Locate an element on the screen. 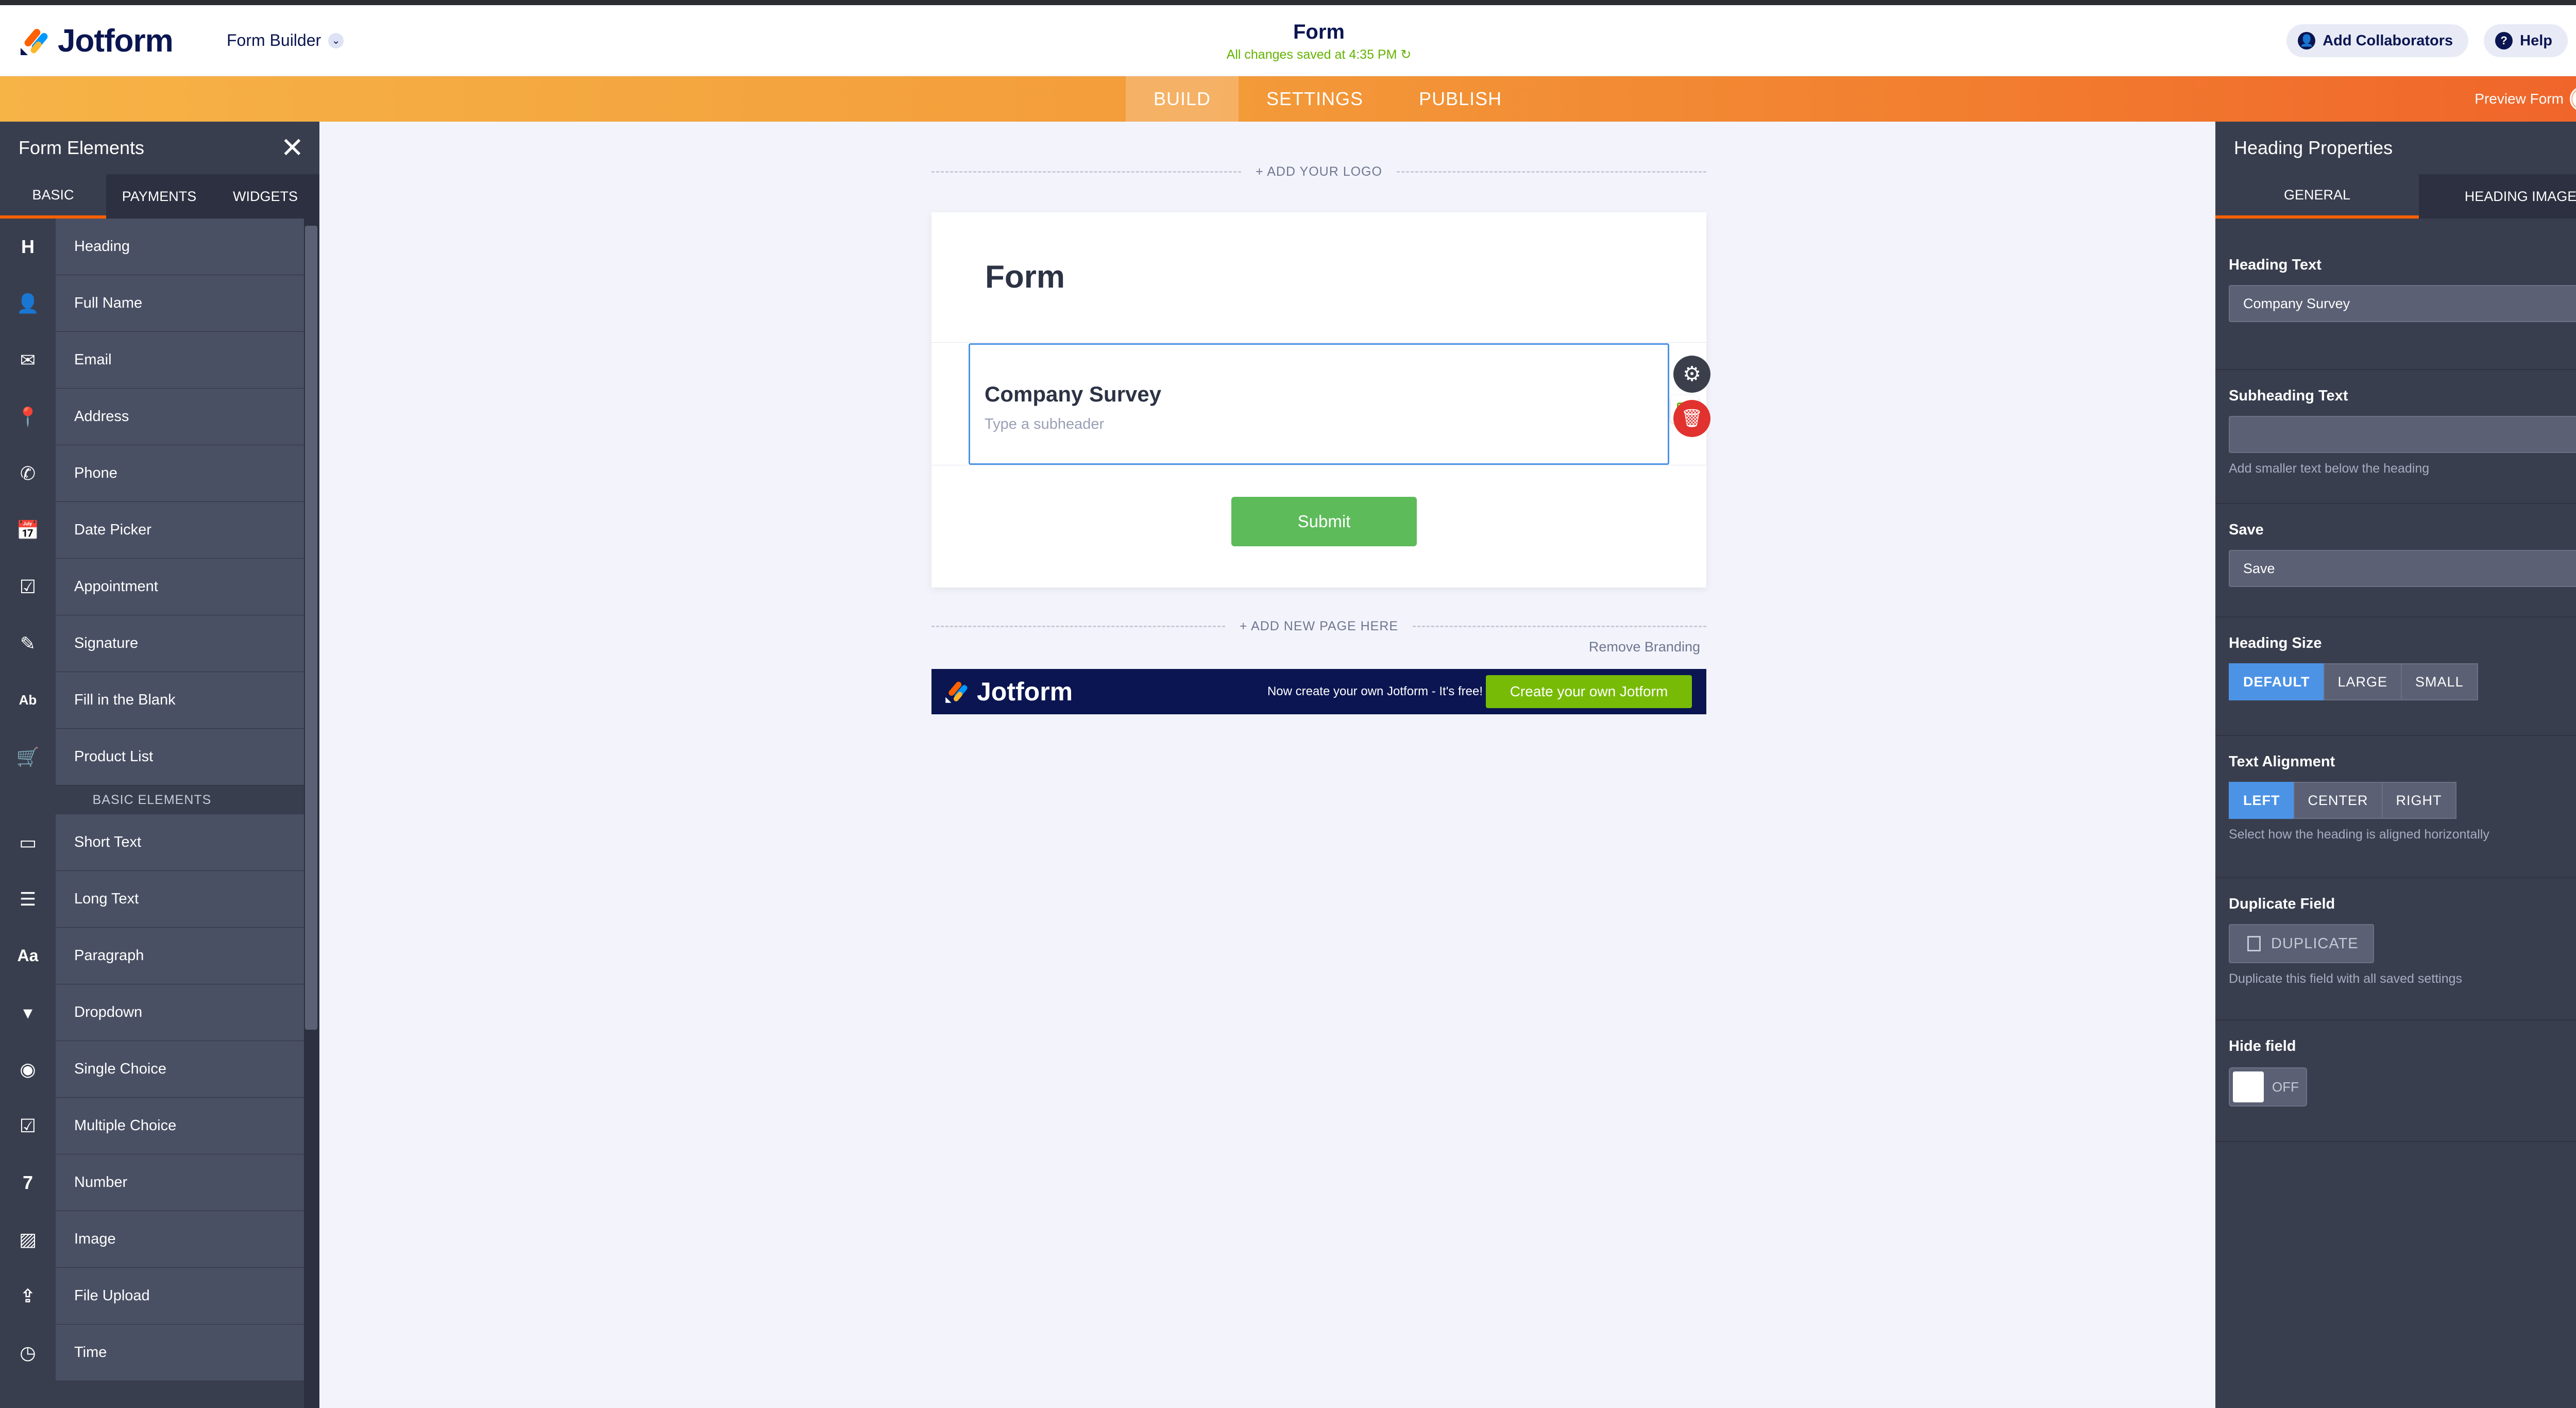 The image size is (2576, 1408). element-single-choice: ◉ Single Choice is located at coordinates (152, 1070).